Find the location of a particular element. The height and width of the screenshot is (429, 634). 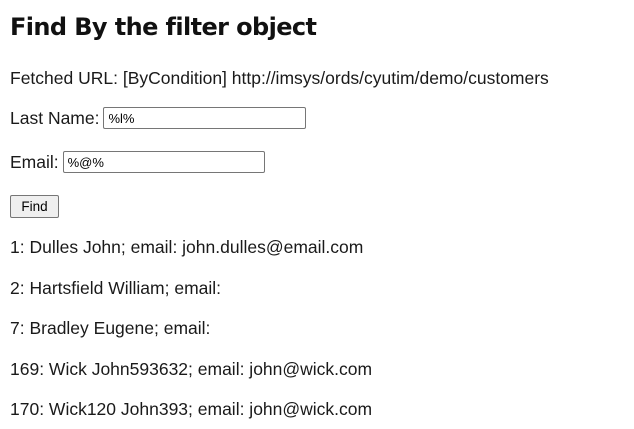

last-name-row: Last Name: is located at coordinates (158, 118).